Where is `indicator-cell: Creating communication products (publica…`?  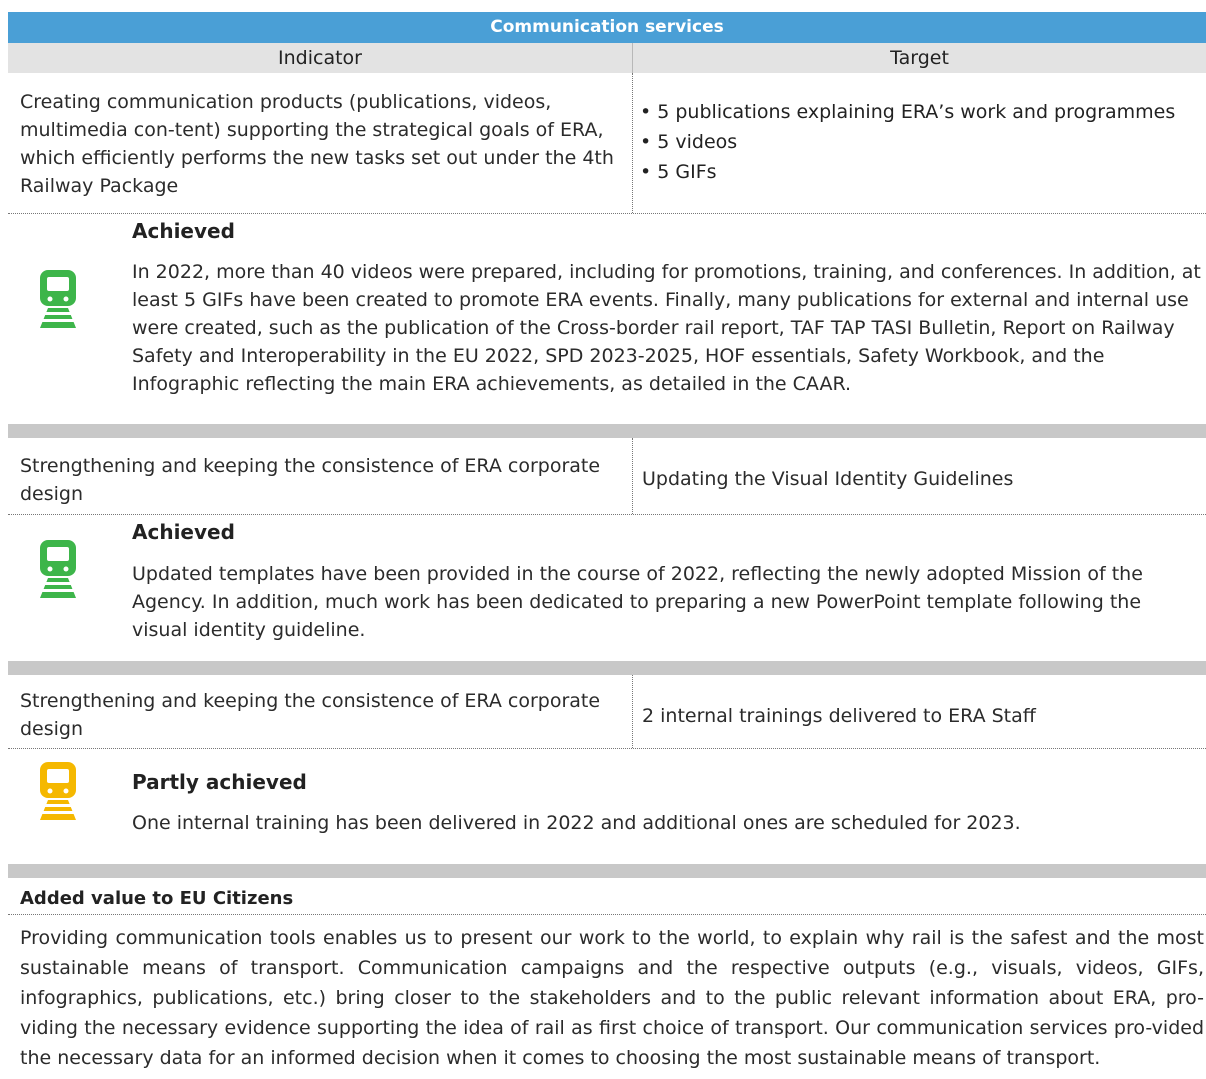
indicator-cell: Creating communication products (publica… is located at coordinates (317, 144).